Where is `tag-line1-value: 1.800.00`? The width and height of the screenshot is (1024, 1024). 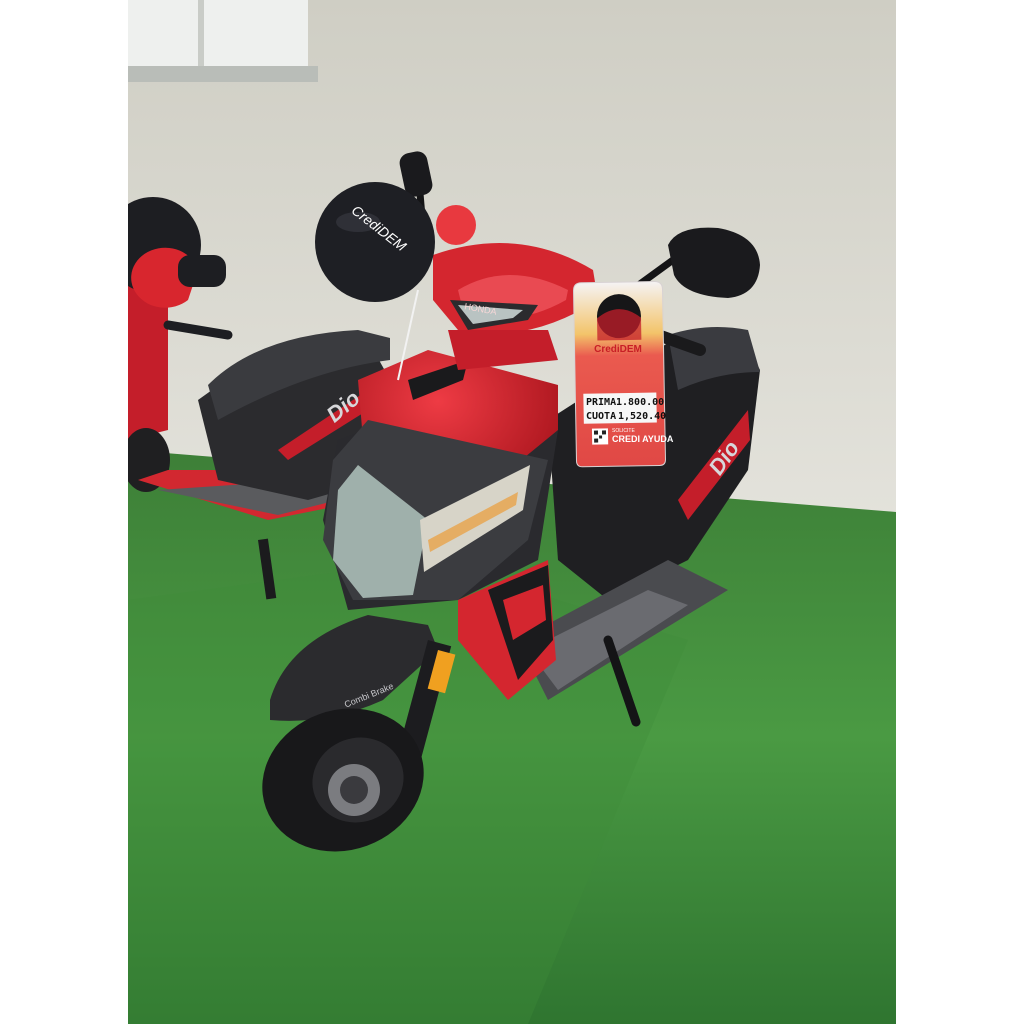
tag-line1-value: 1.800.00 is located at coordinates (640, 402).